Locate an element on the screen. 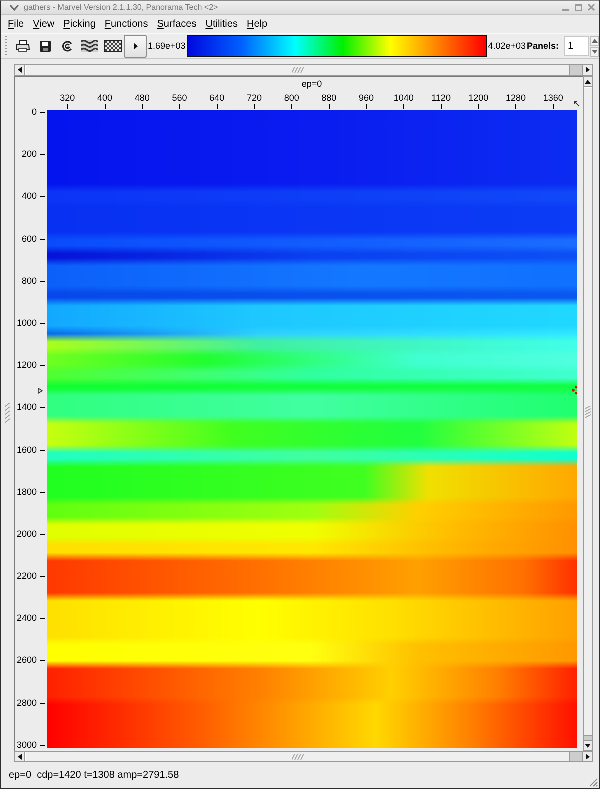  y-axis-label: 2200 is located at coordinates (26, 576).